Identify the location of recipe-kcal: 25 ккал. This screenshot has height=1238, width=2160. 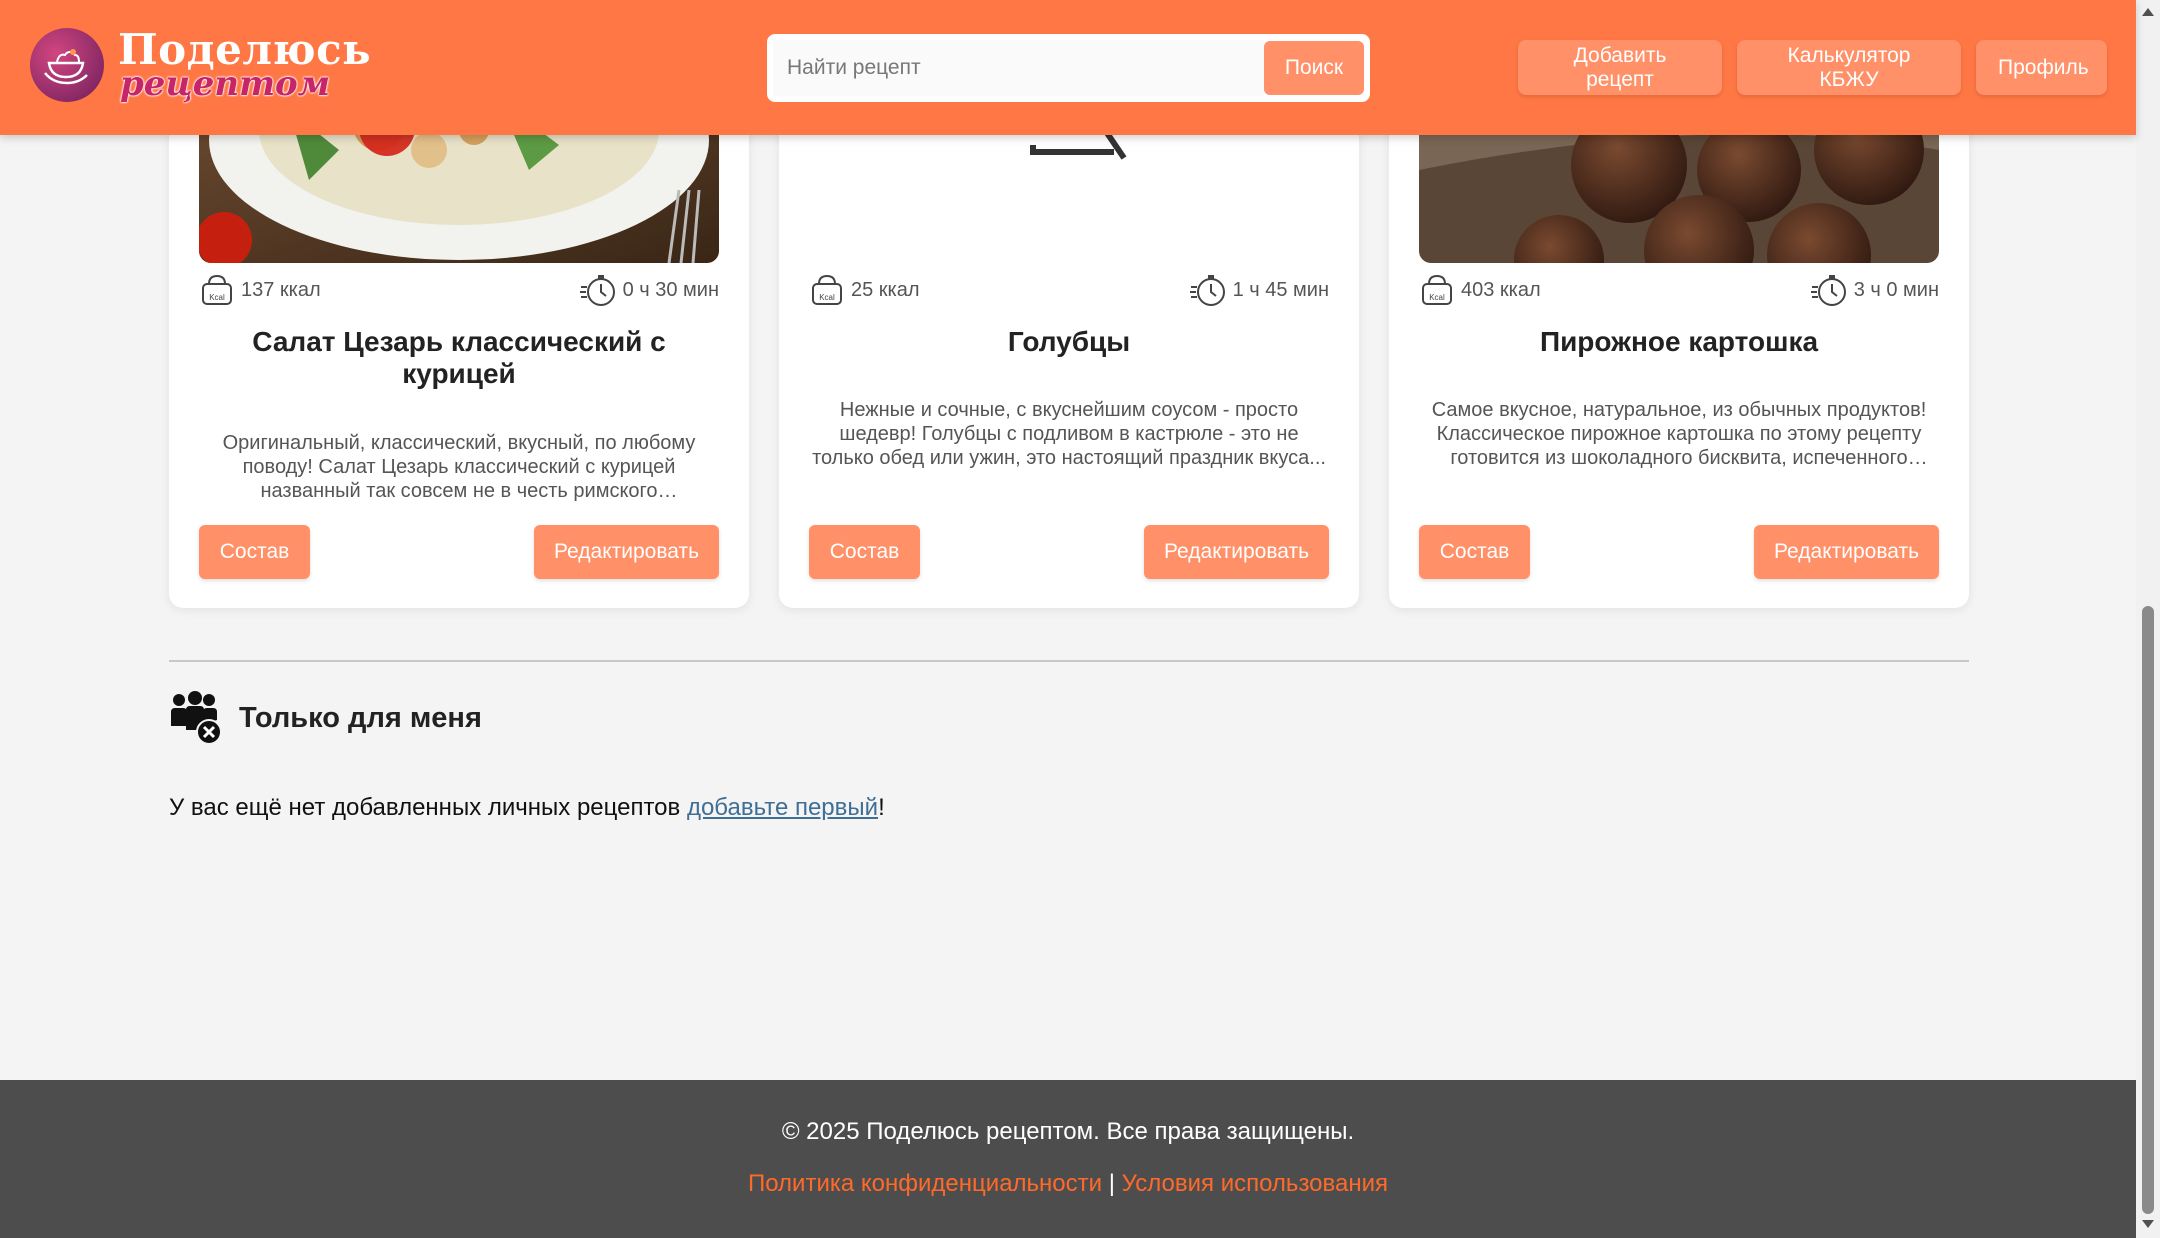
(885, 289).